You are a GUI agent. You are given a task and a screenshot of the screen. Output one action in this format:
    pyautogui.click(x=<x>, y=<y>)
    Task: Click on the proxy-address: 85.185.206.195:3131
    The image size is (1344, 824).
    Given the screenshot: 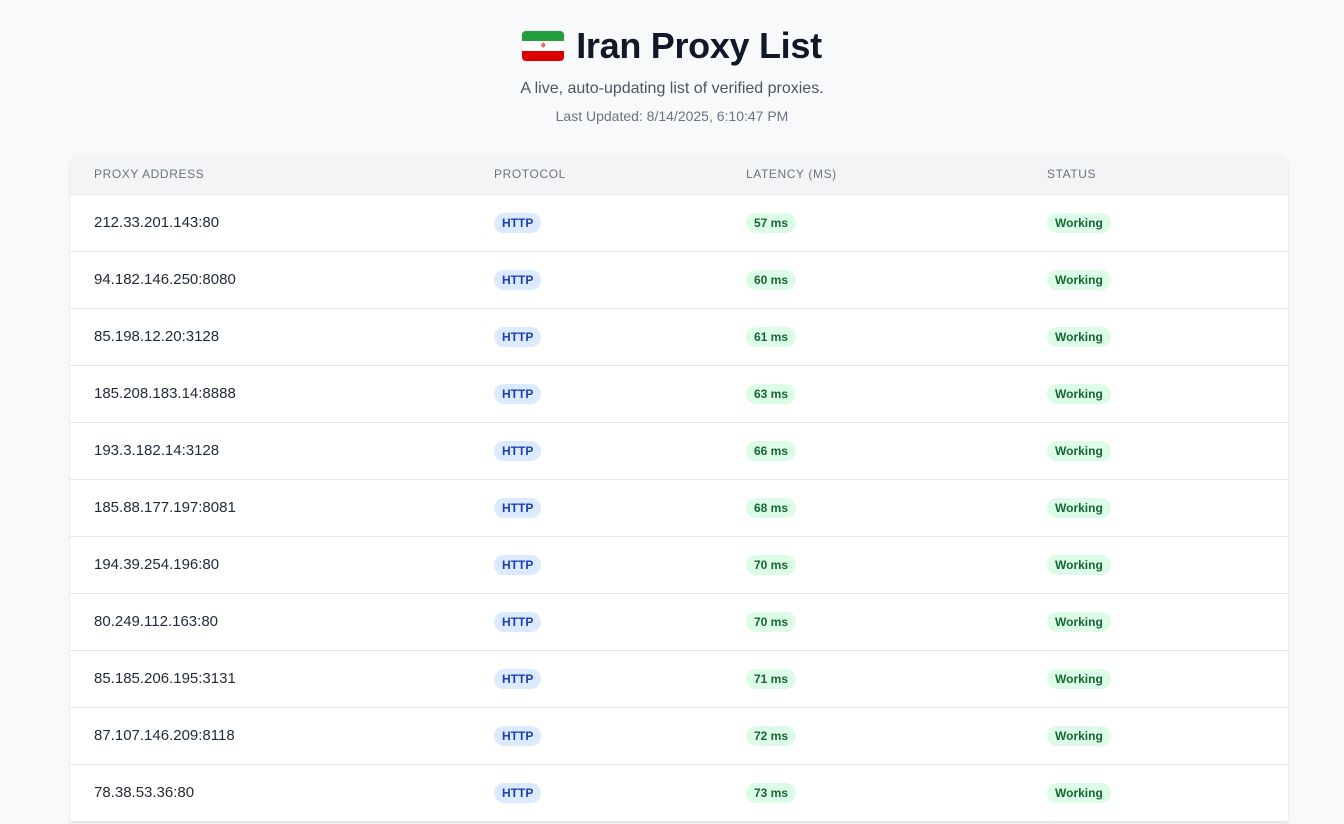 What is the action you would take?
    pyautogui.click(x=165, y=678)
    